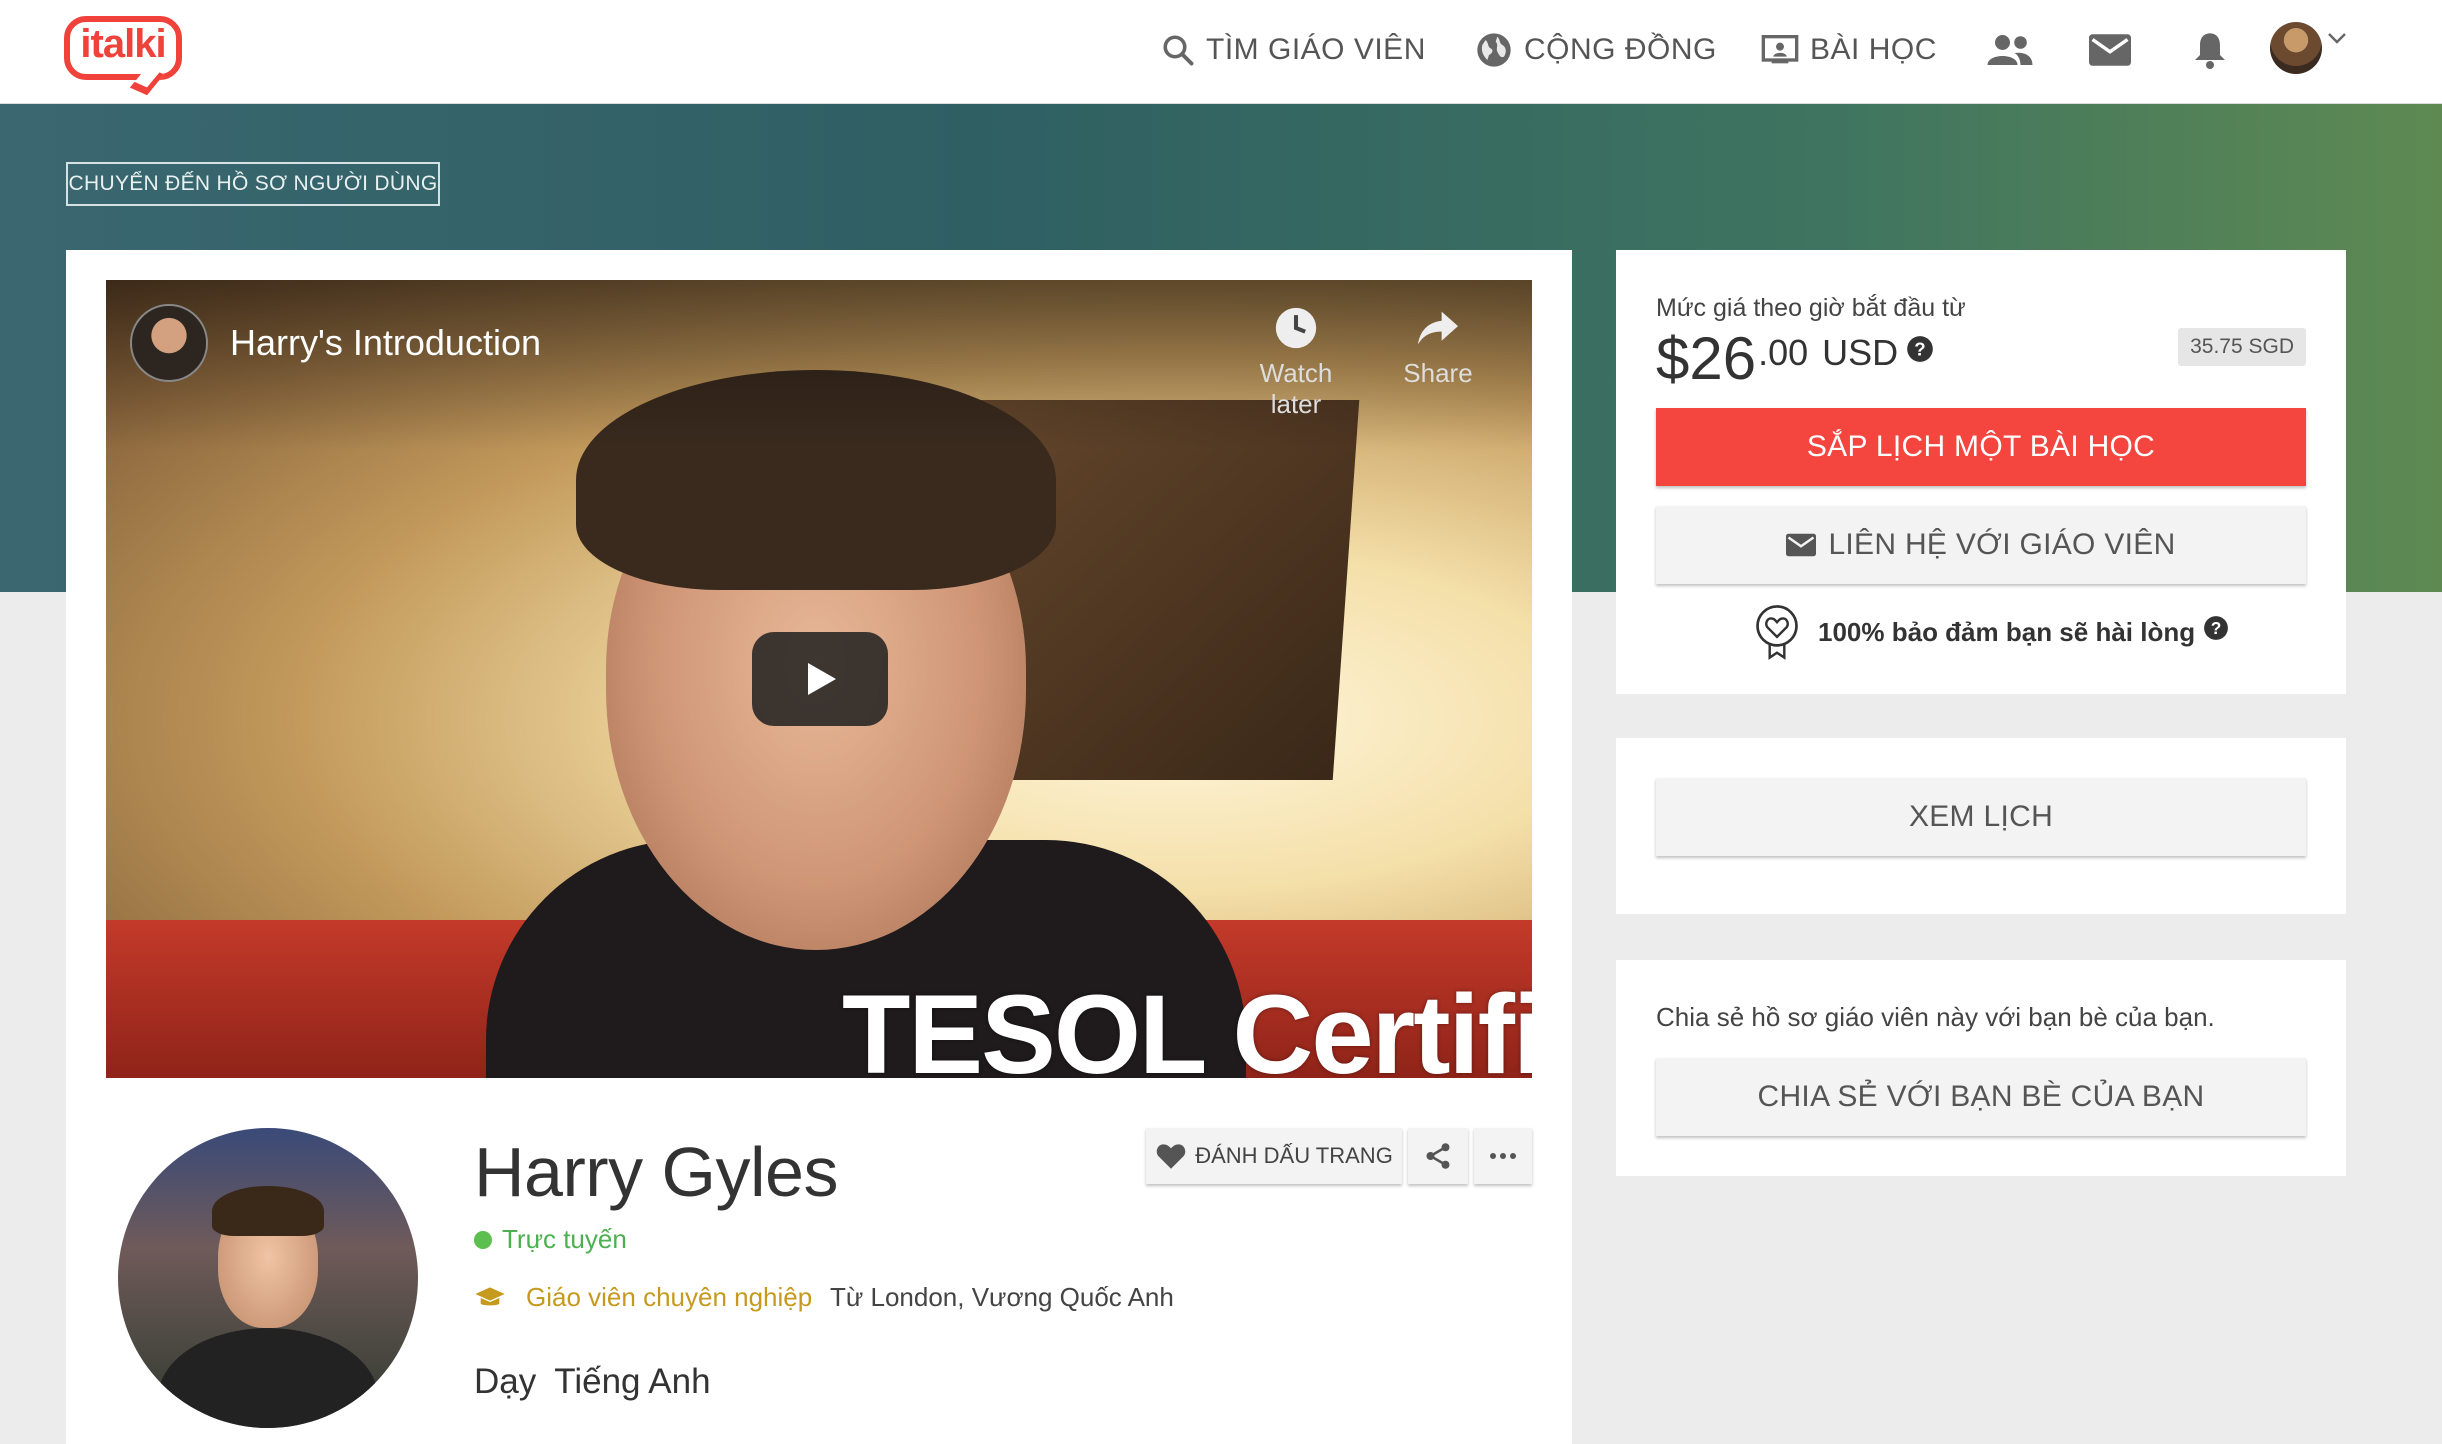 This screenshot has height=1444, width=2442. What do you see at coordinates (1494, 50) in the screenshot?
I see `globe-icon` at bounding box center [1494, 50].